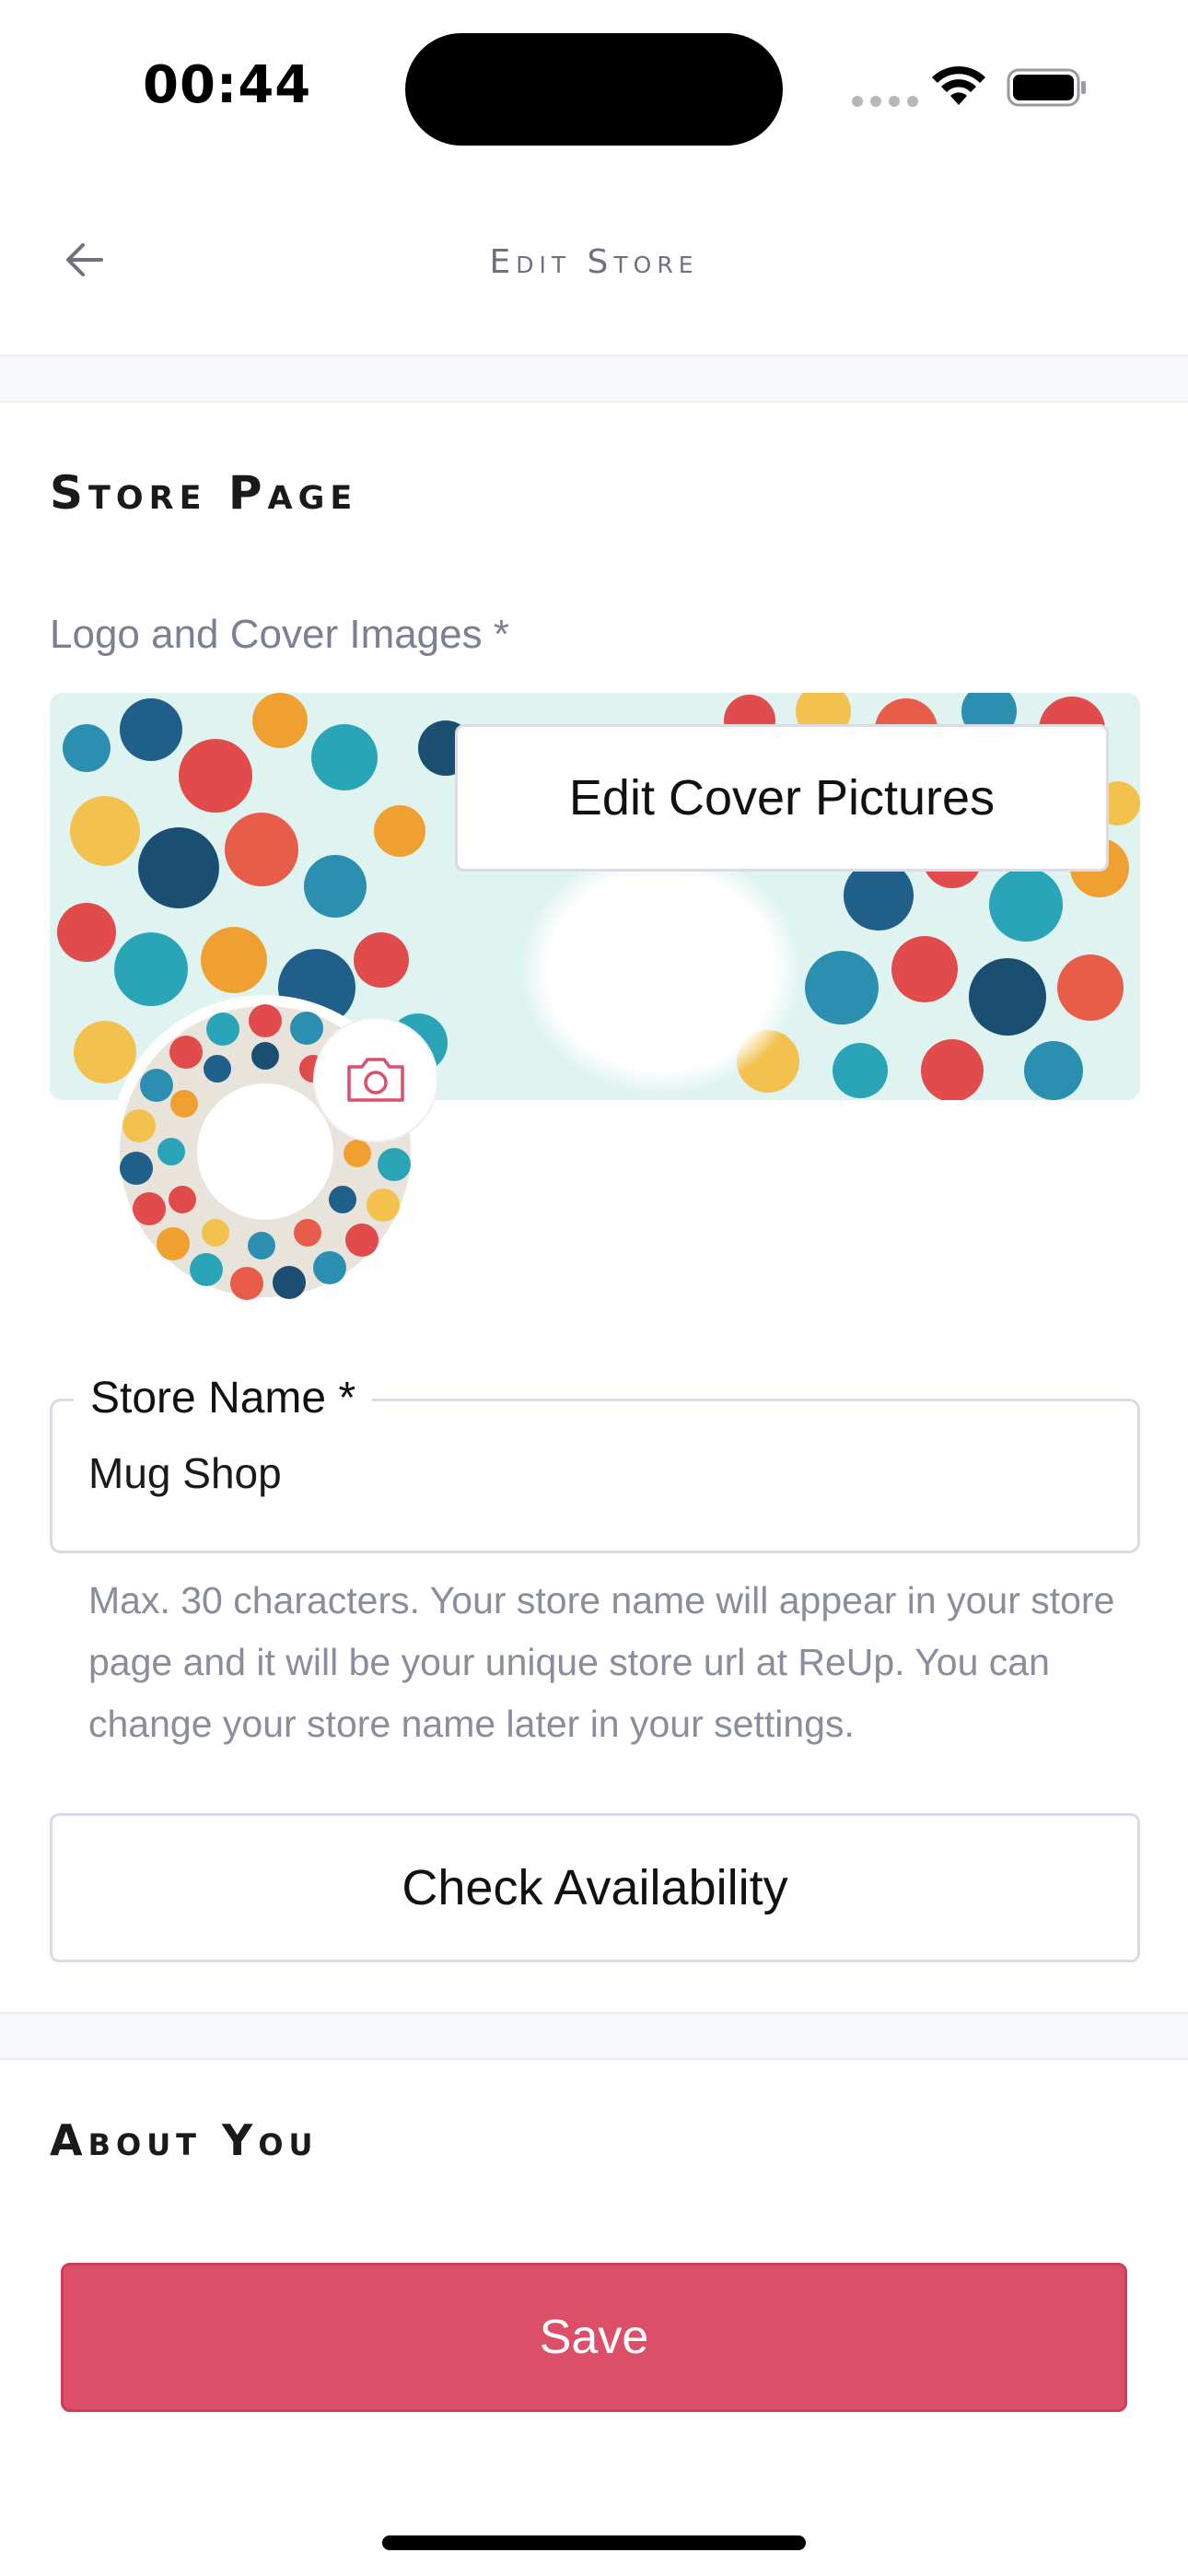 This screenshot has height=2576, width=1188. Describe the element at coordinates (594, 2542) in the screenshot. I see `home-indicator` at that location.